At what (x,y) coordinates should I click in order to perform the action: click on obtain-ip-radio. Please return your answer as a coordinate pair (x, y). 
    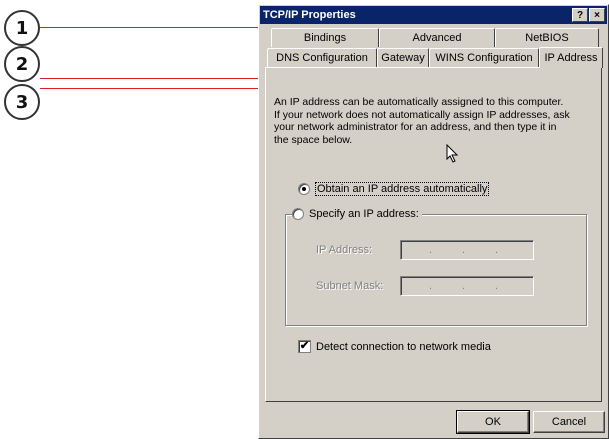
    Looking at the image, I should click on (304, 189).